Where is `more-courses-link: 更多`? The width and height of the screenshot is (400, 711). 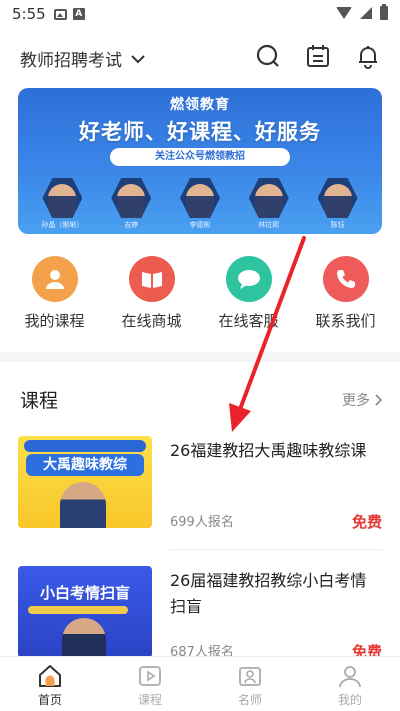 more-courses-link: 更多 is located at coordinates (362, 400).